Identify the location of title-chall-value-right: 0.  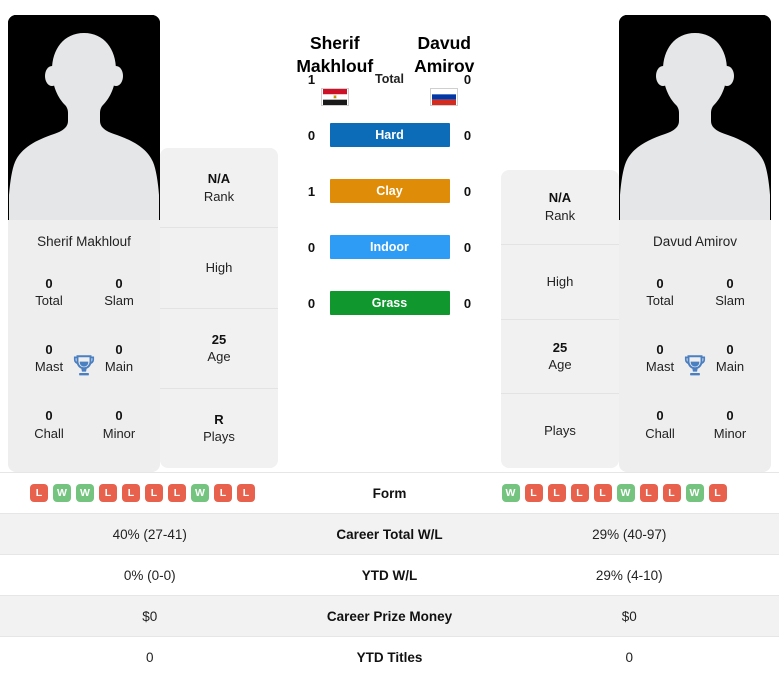
(660, 416).